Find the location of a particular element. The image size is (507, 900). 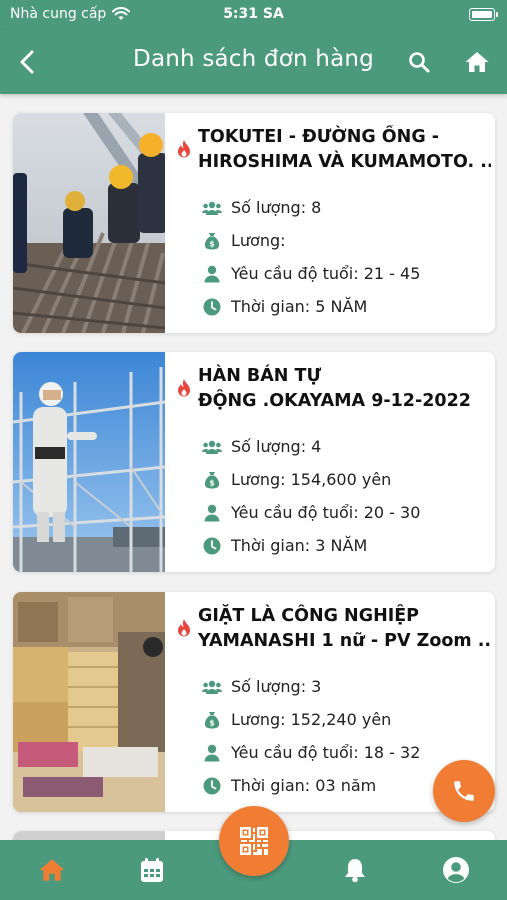

search-icon is located at coordinates (419, 62).